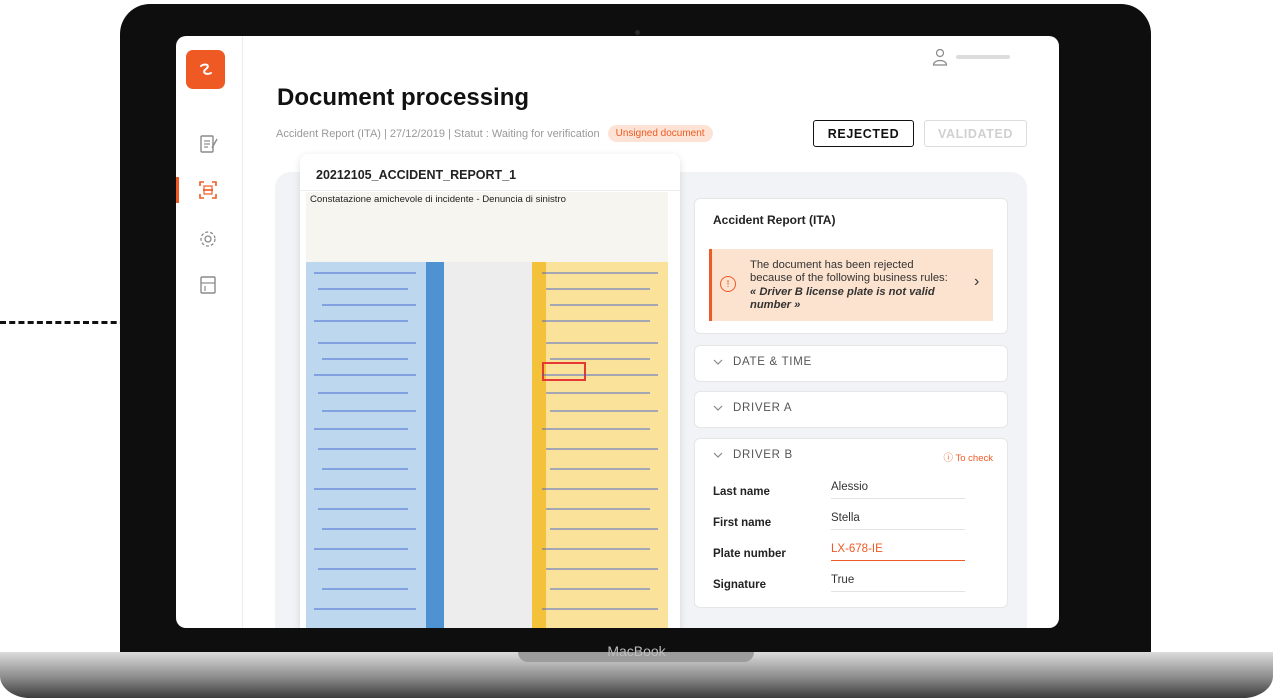  I want to click on field-value-plate-number: LX-678-IE, so click(898, 552).